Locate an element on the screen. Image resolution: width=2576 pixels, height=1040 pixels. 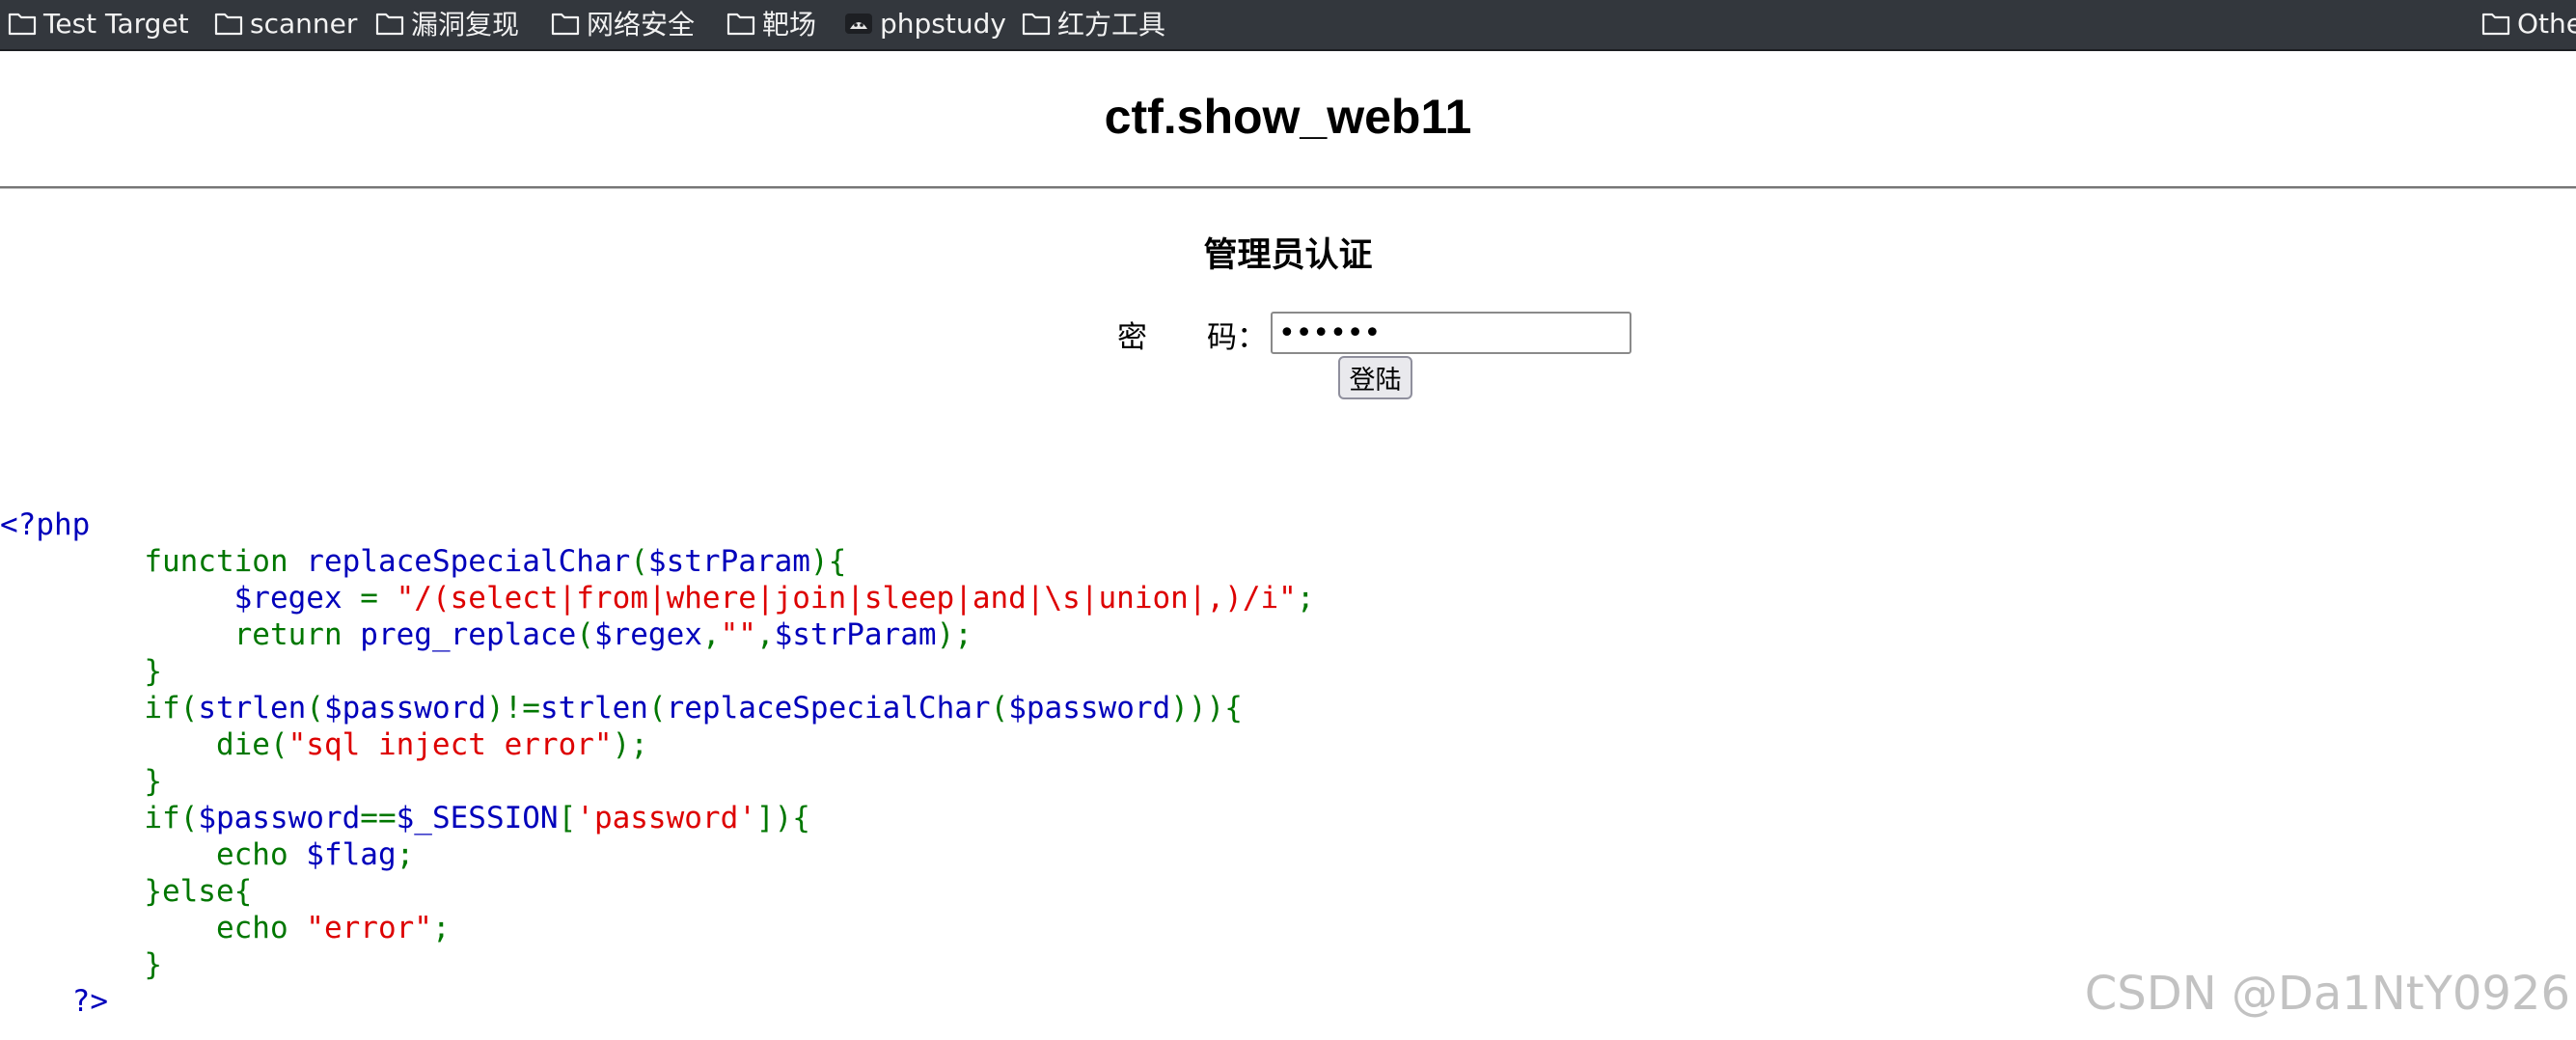
bookmark-label: 网络安全 is located at coordinates (641, 25).